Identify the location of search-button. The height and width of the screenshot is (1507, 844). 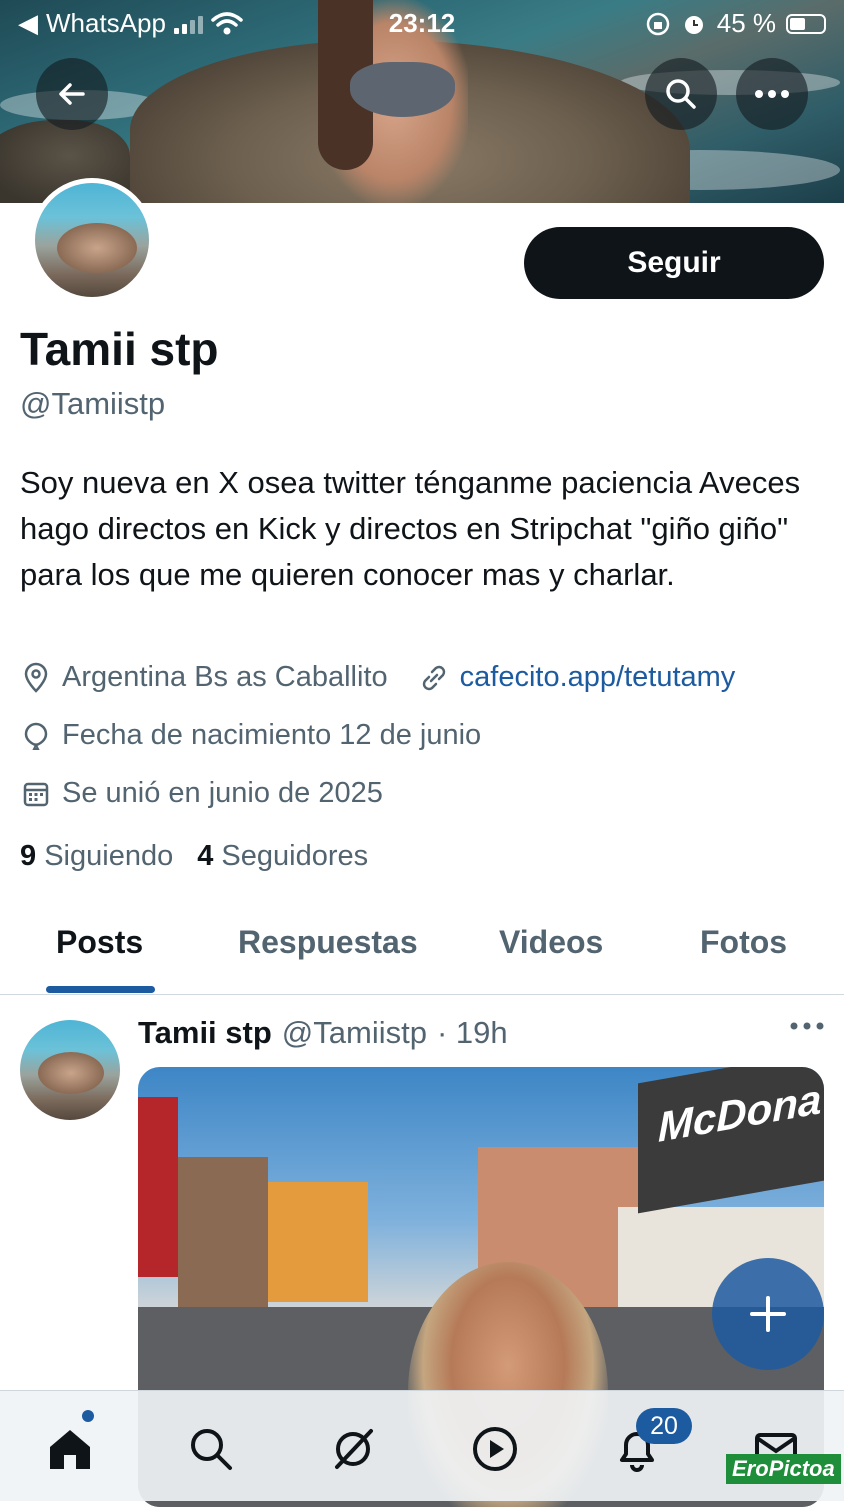
(681, 94).